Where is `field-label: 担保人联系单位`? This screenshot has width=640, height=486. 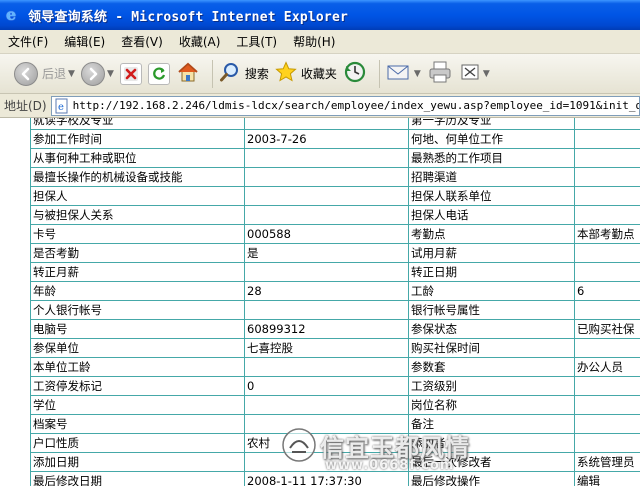 field-label: 担保人联系单位 is located at coordinates (491, 196).